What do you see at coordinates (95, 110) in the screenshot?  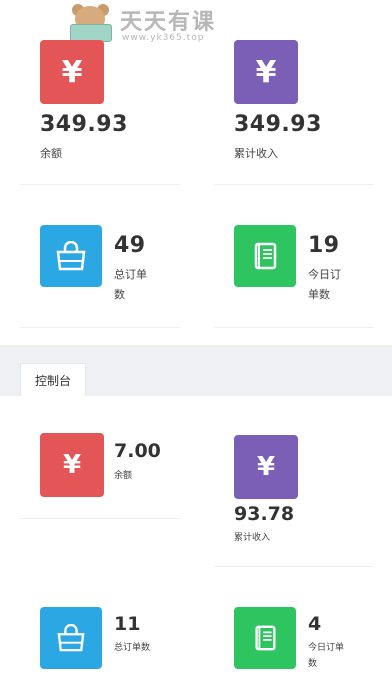 I see `balance-card: ¥ 349.93 余额` at bounding box center [95, 110].